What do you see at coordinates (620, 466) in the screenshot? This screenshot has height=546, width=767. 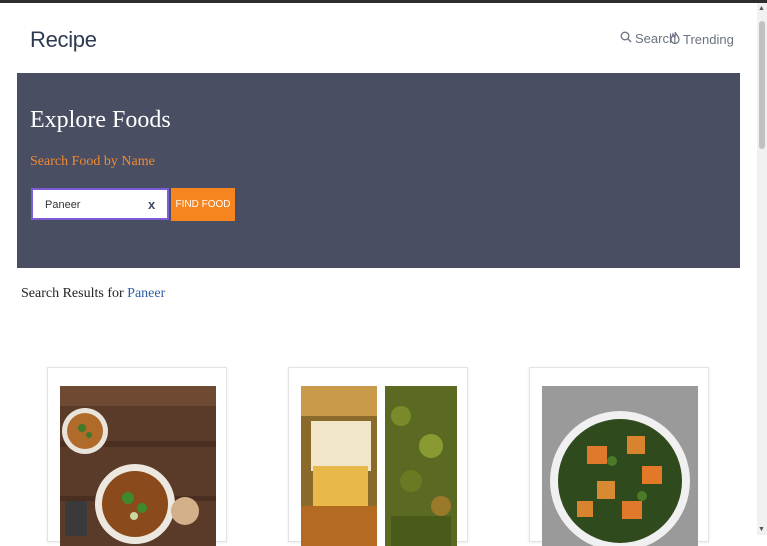 I see `recipe-image-saag-paneer` at bounding box center [620, 466].